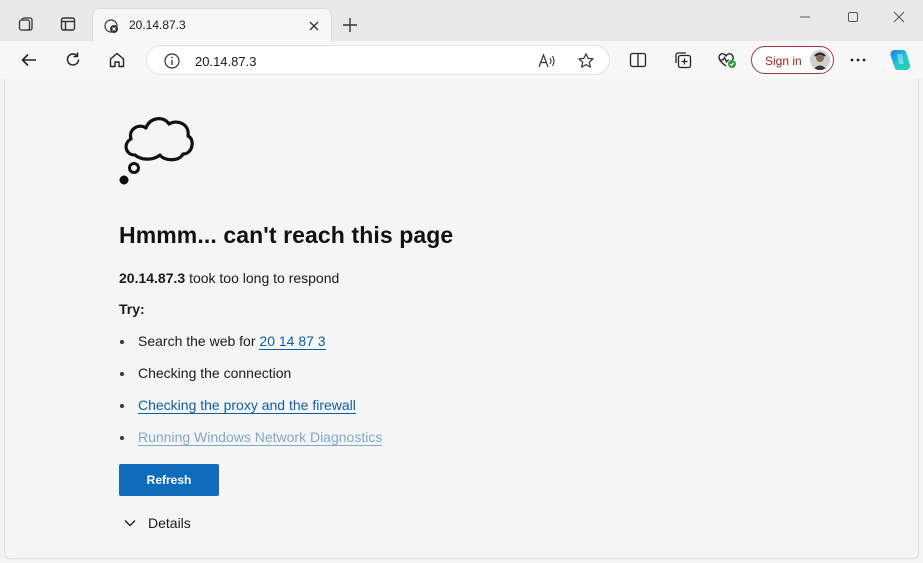 This screenshot has width=923, height=563. I want to click on list-item: Checking the connection, so click(250, 381).